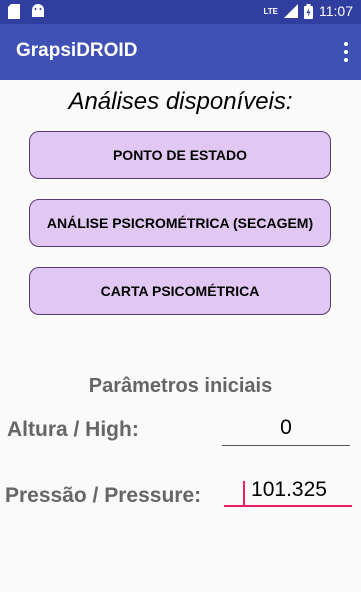 Image resolution: width=361 pixels, height=592 pixels. Describe the element at coordinates (286, 428) in the screenshot. I see `altura-input: 0` at that location.